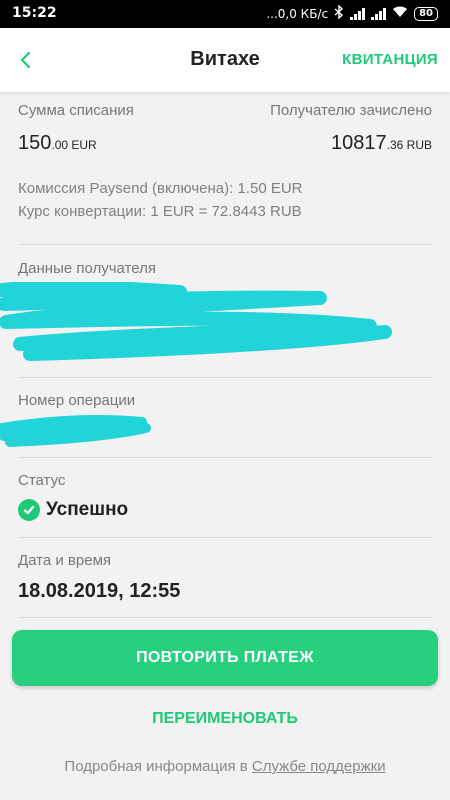  I want to click on credit-label: Получателю зачислено, so click(351, 110).